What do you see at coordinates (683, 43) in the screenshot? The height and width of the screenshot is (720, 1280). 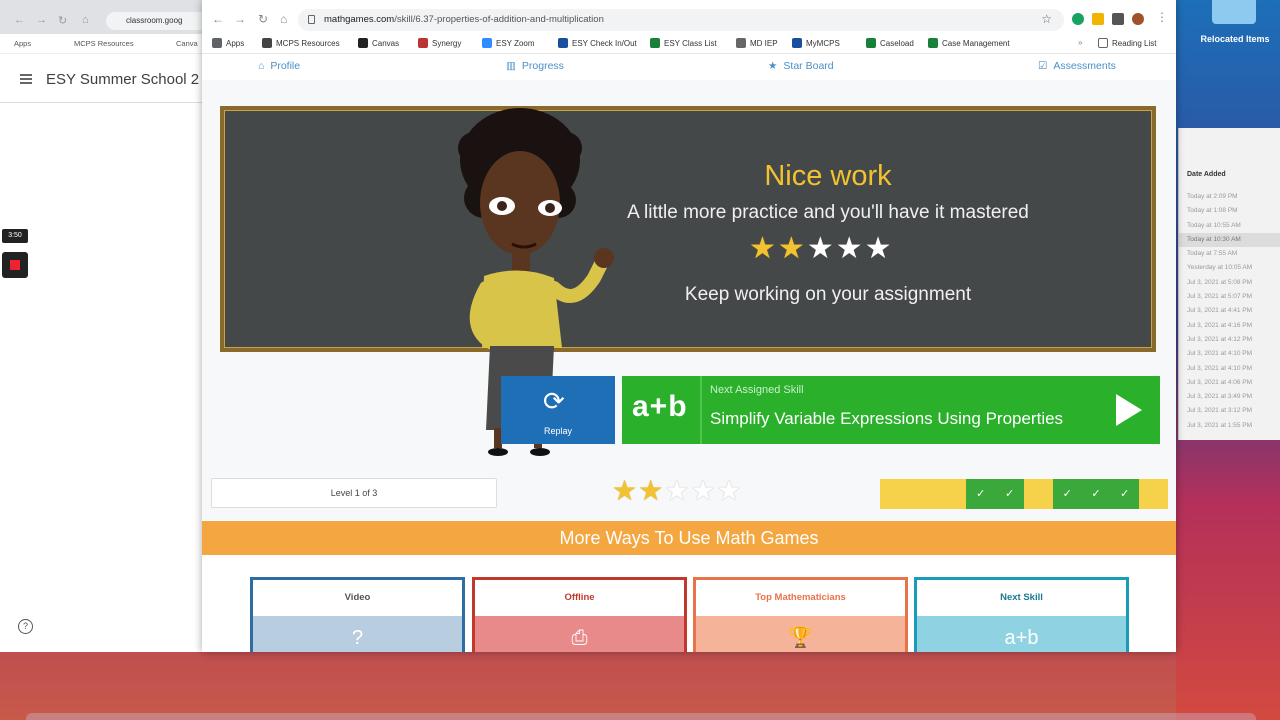 I see `bookmark-esy-class-list: ESY Class List` at bounding box center [683, 43].